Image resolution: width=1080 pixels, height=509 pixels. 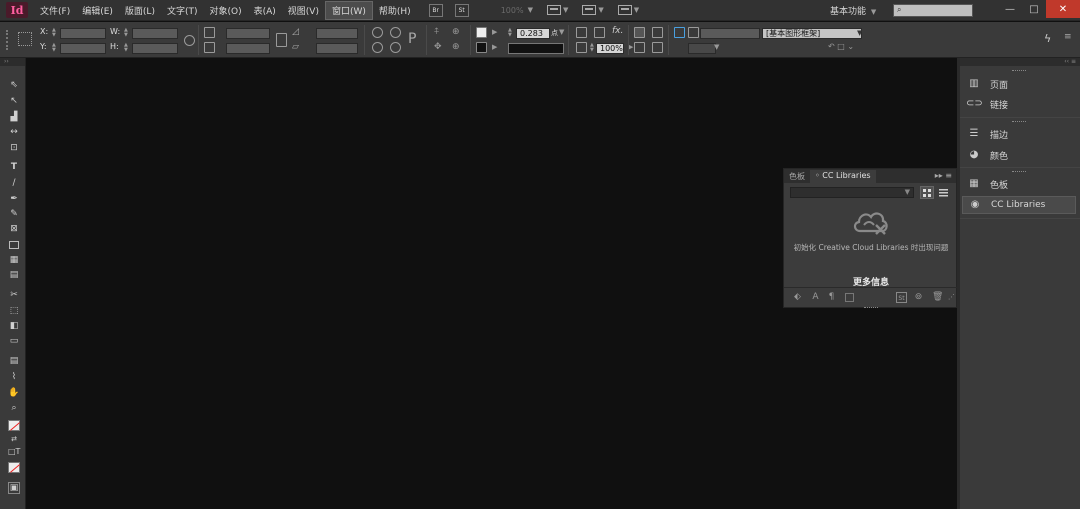 I want to click on wrap-around-icon, so click(x=657, y=32).